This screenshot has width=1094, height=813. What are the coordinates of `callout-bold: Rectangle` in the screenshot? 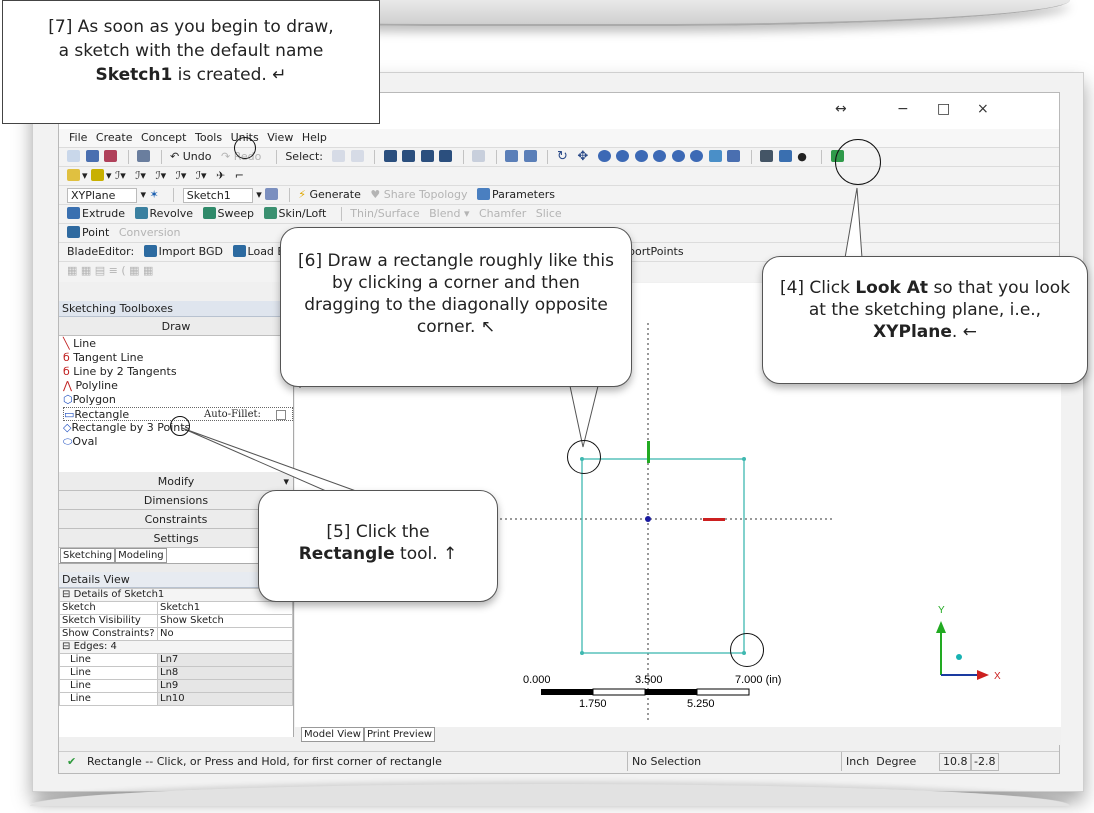 It's located at (346, 554).